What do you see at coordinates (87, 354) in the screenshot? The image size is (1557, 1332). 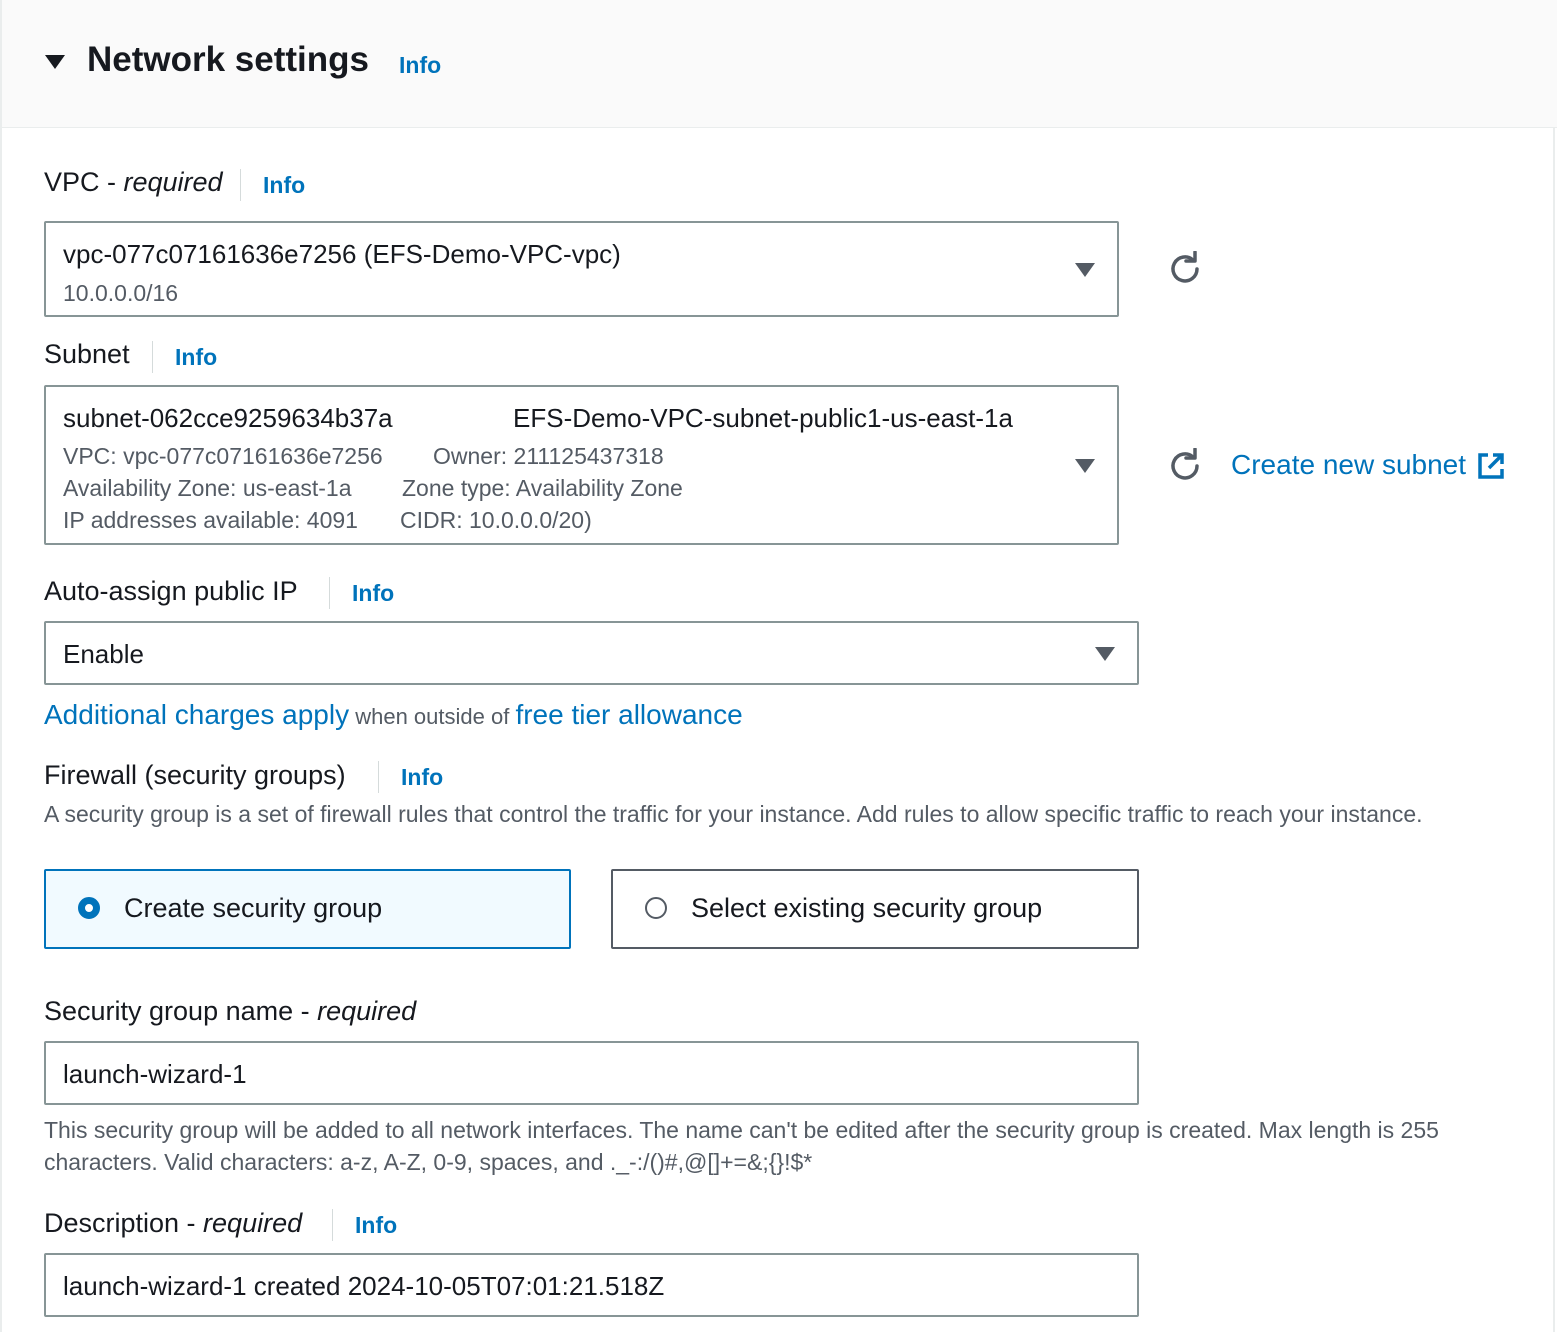 I see `subnet-label: Subnet` at bounding box center [87, 354].